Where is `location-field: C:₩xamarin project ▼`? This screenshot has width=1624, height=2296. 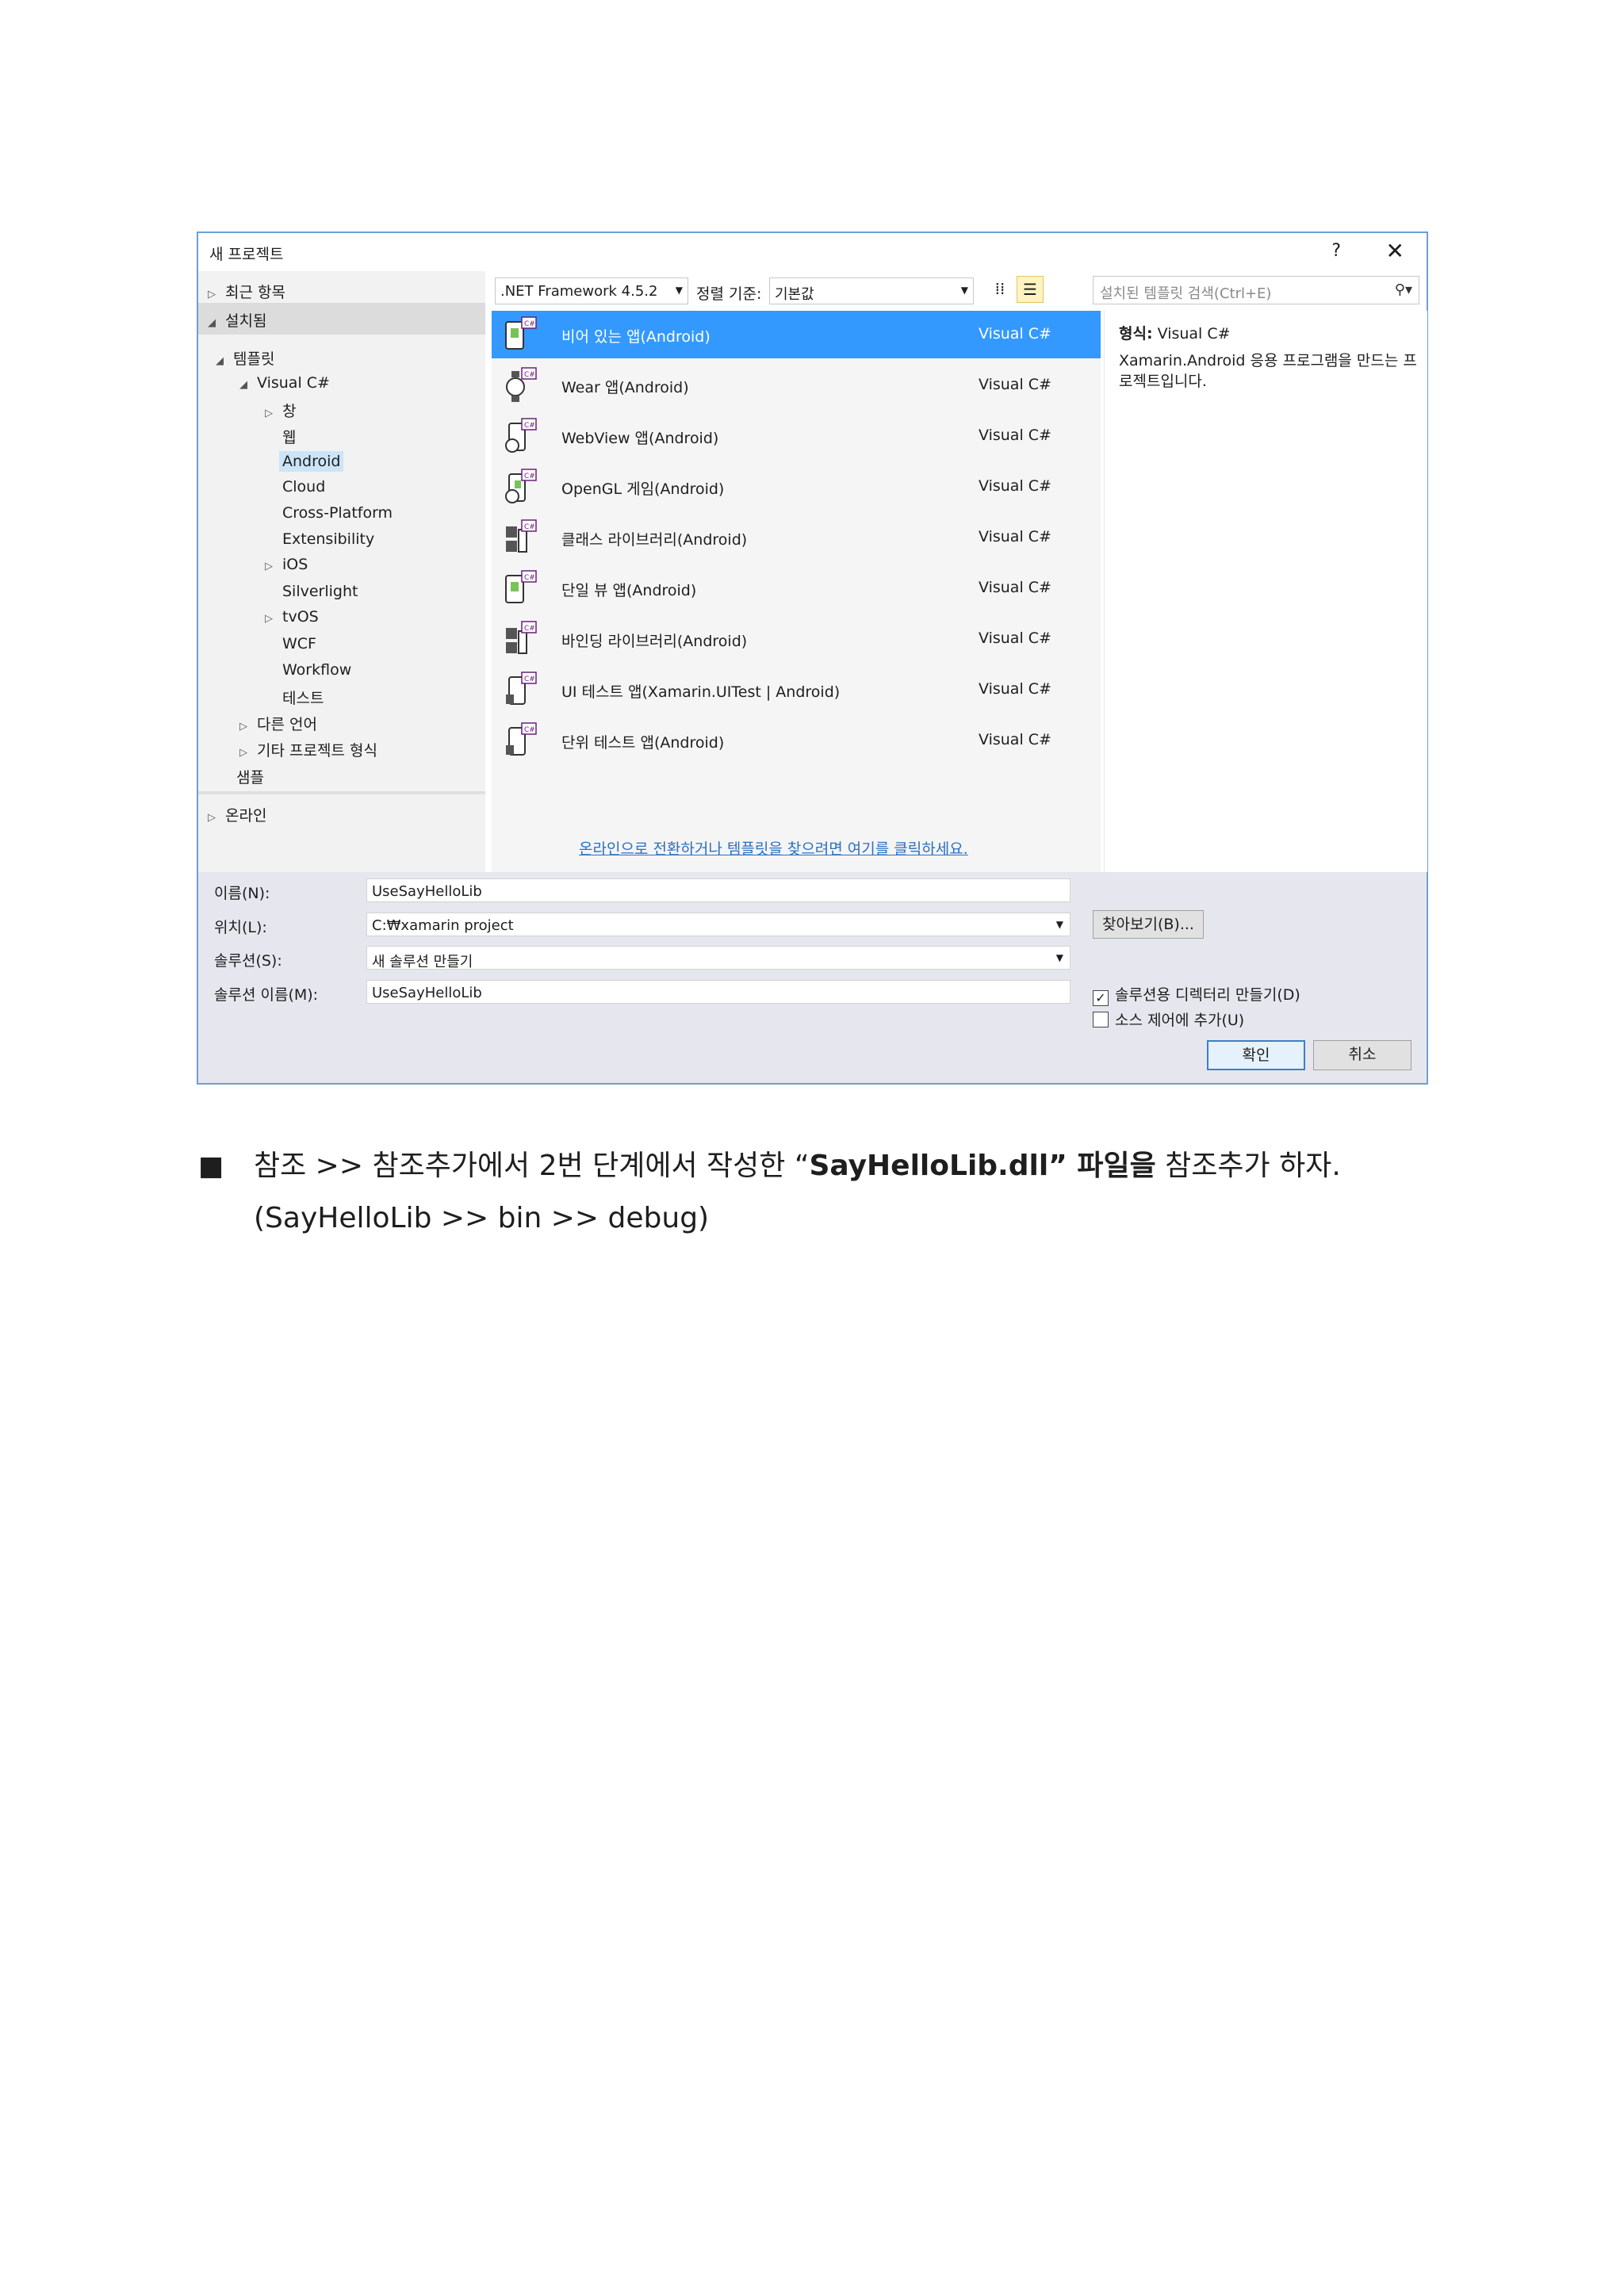
location-field: C:₩xamarin project ▼ is located at coordinates (718, 924).